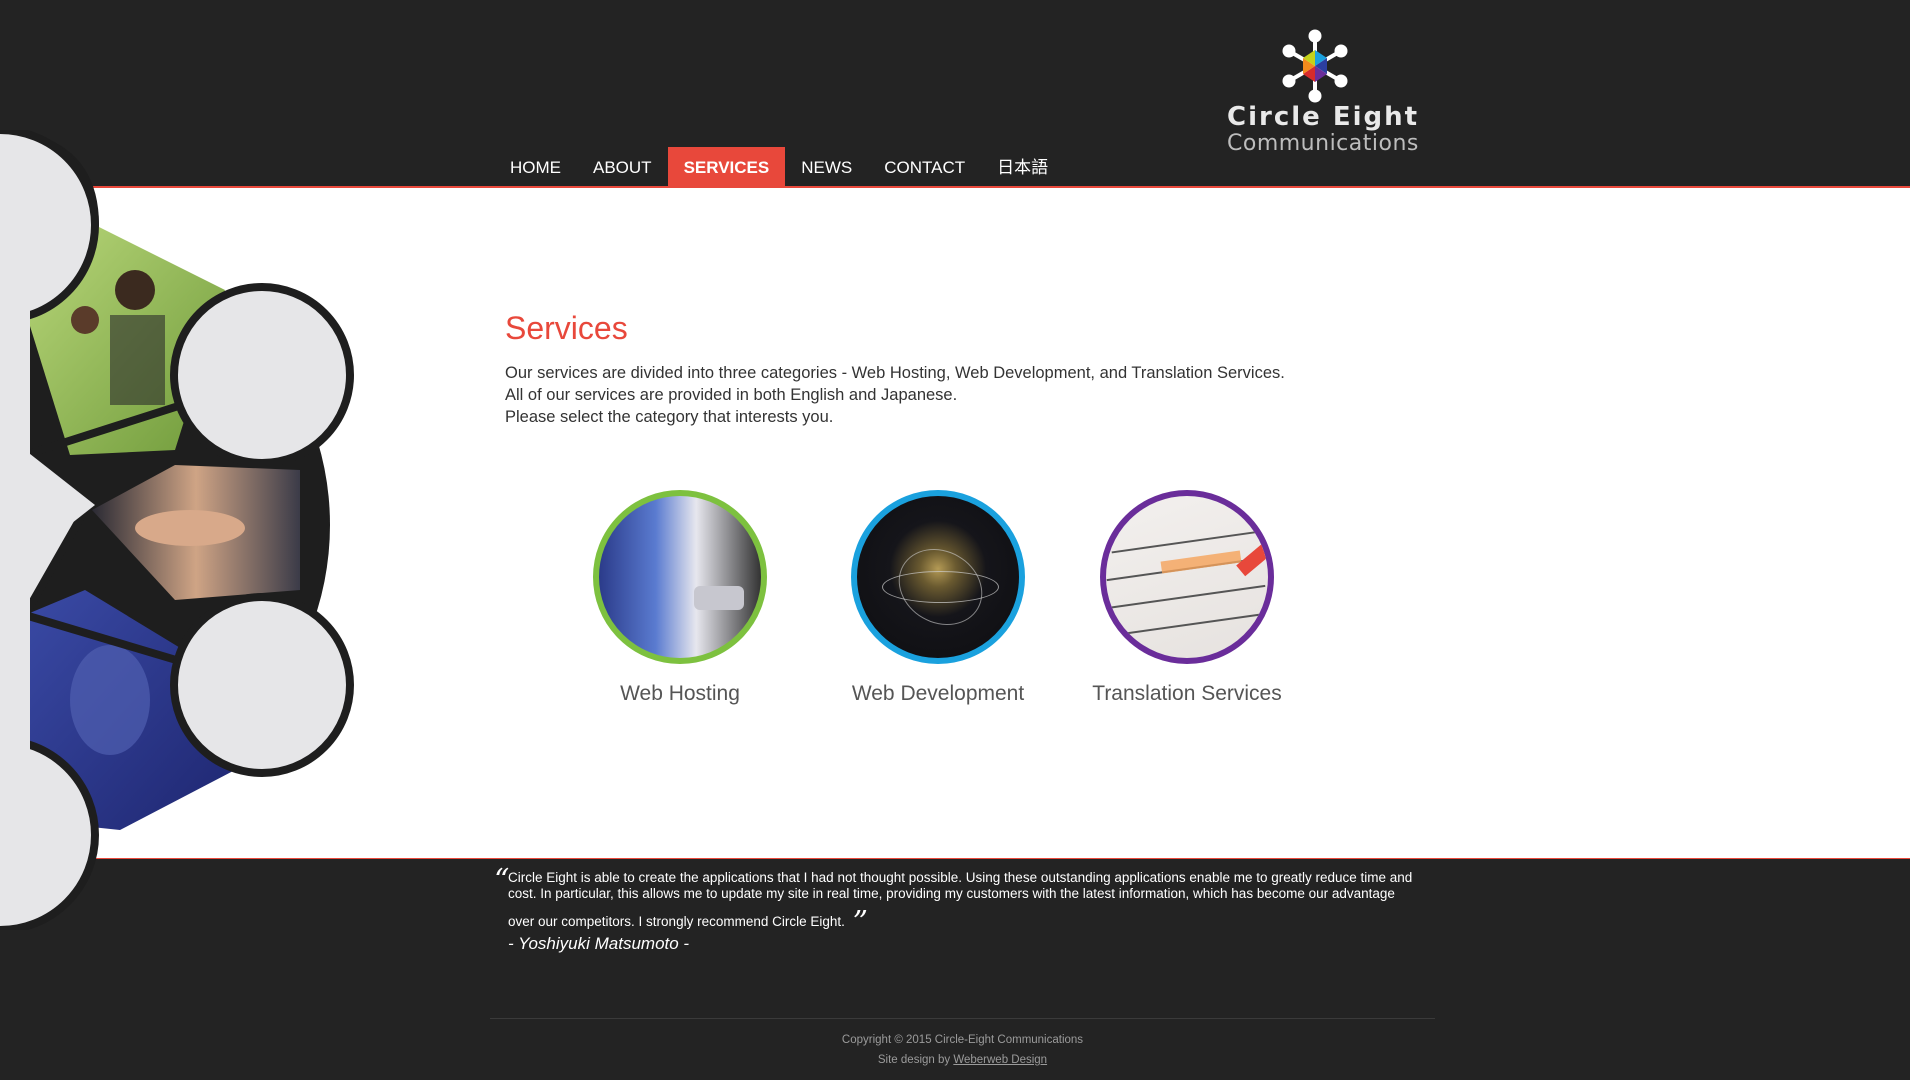 This screenshot has width=1910, height=1080. Describe the element at coordinates (726, 167) in the screenshot. I see `nav-item-services: SERVICES` at that location.